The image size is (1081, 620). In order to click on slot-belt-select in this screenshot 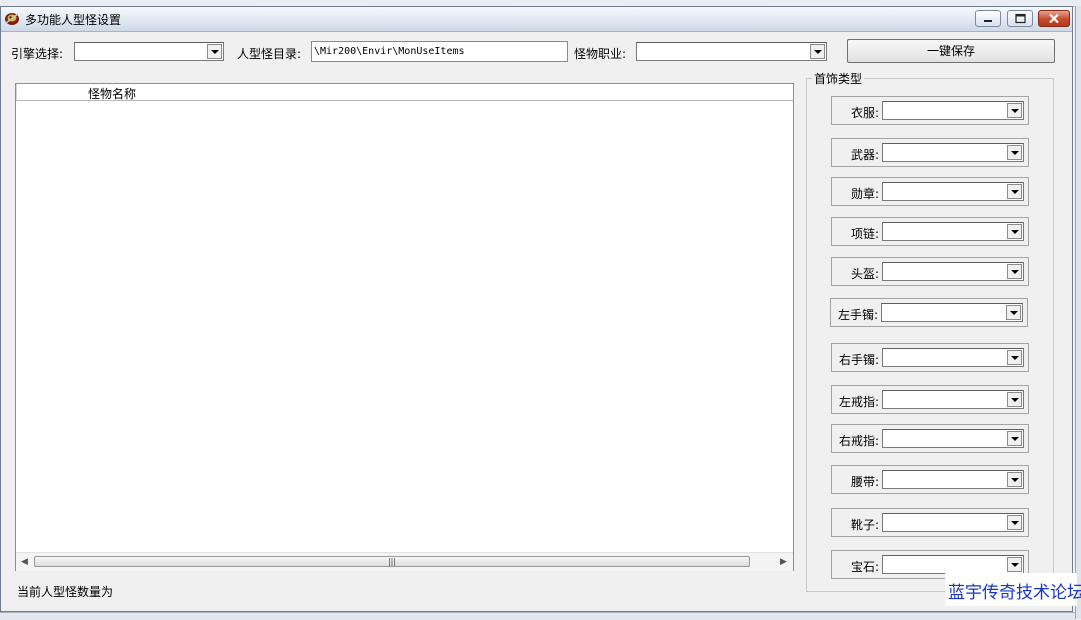, I will do `click(953, 479)`.